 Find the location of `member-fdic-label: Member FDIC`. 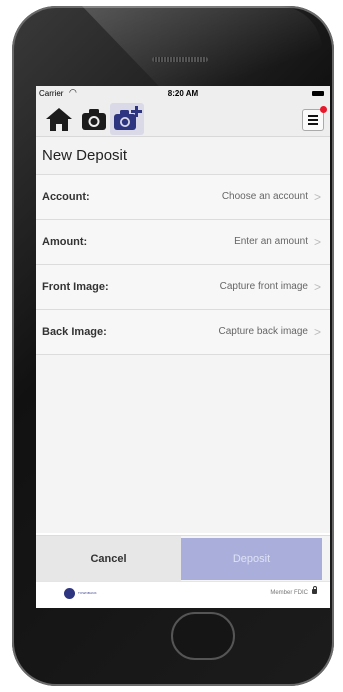

member-fdic-label: Member FDIC is located at coordinates (289, 593).